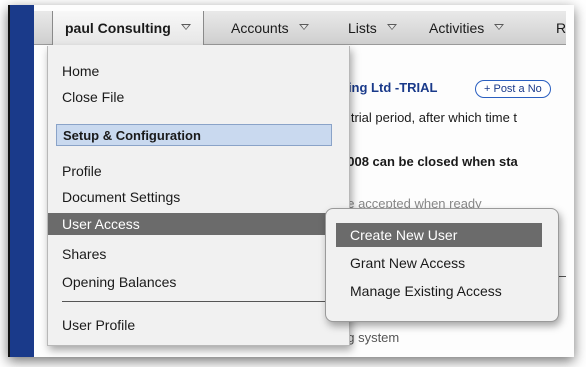 This screenshot has width=586, height=367. Describe the element at coordinates (260, 28) in the screenshot. I see `nav-tab-accounts-label: Accounts` at that location.